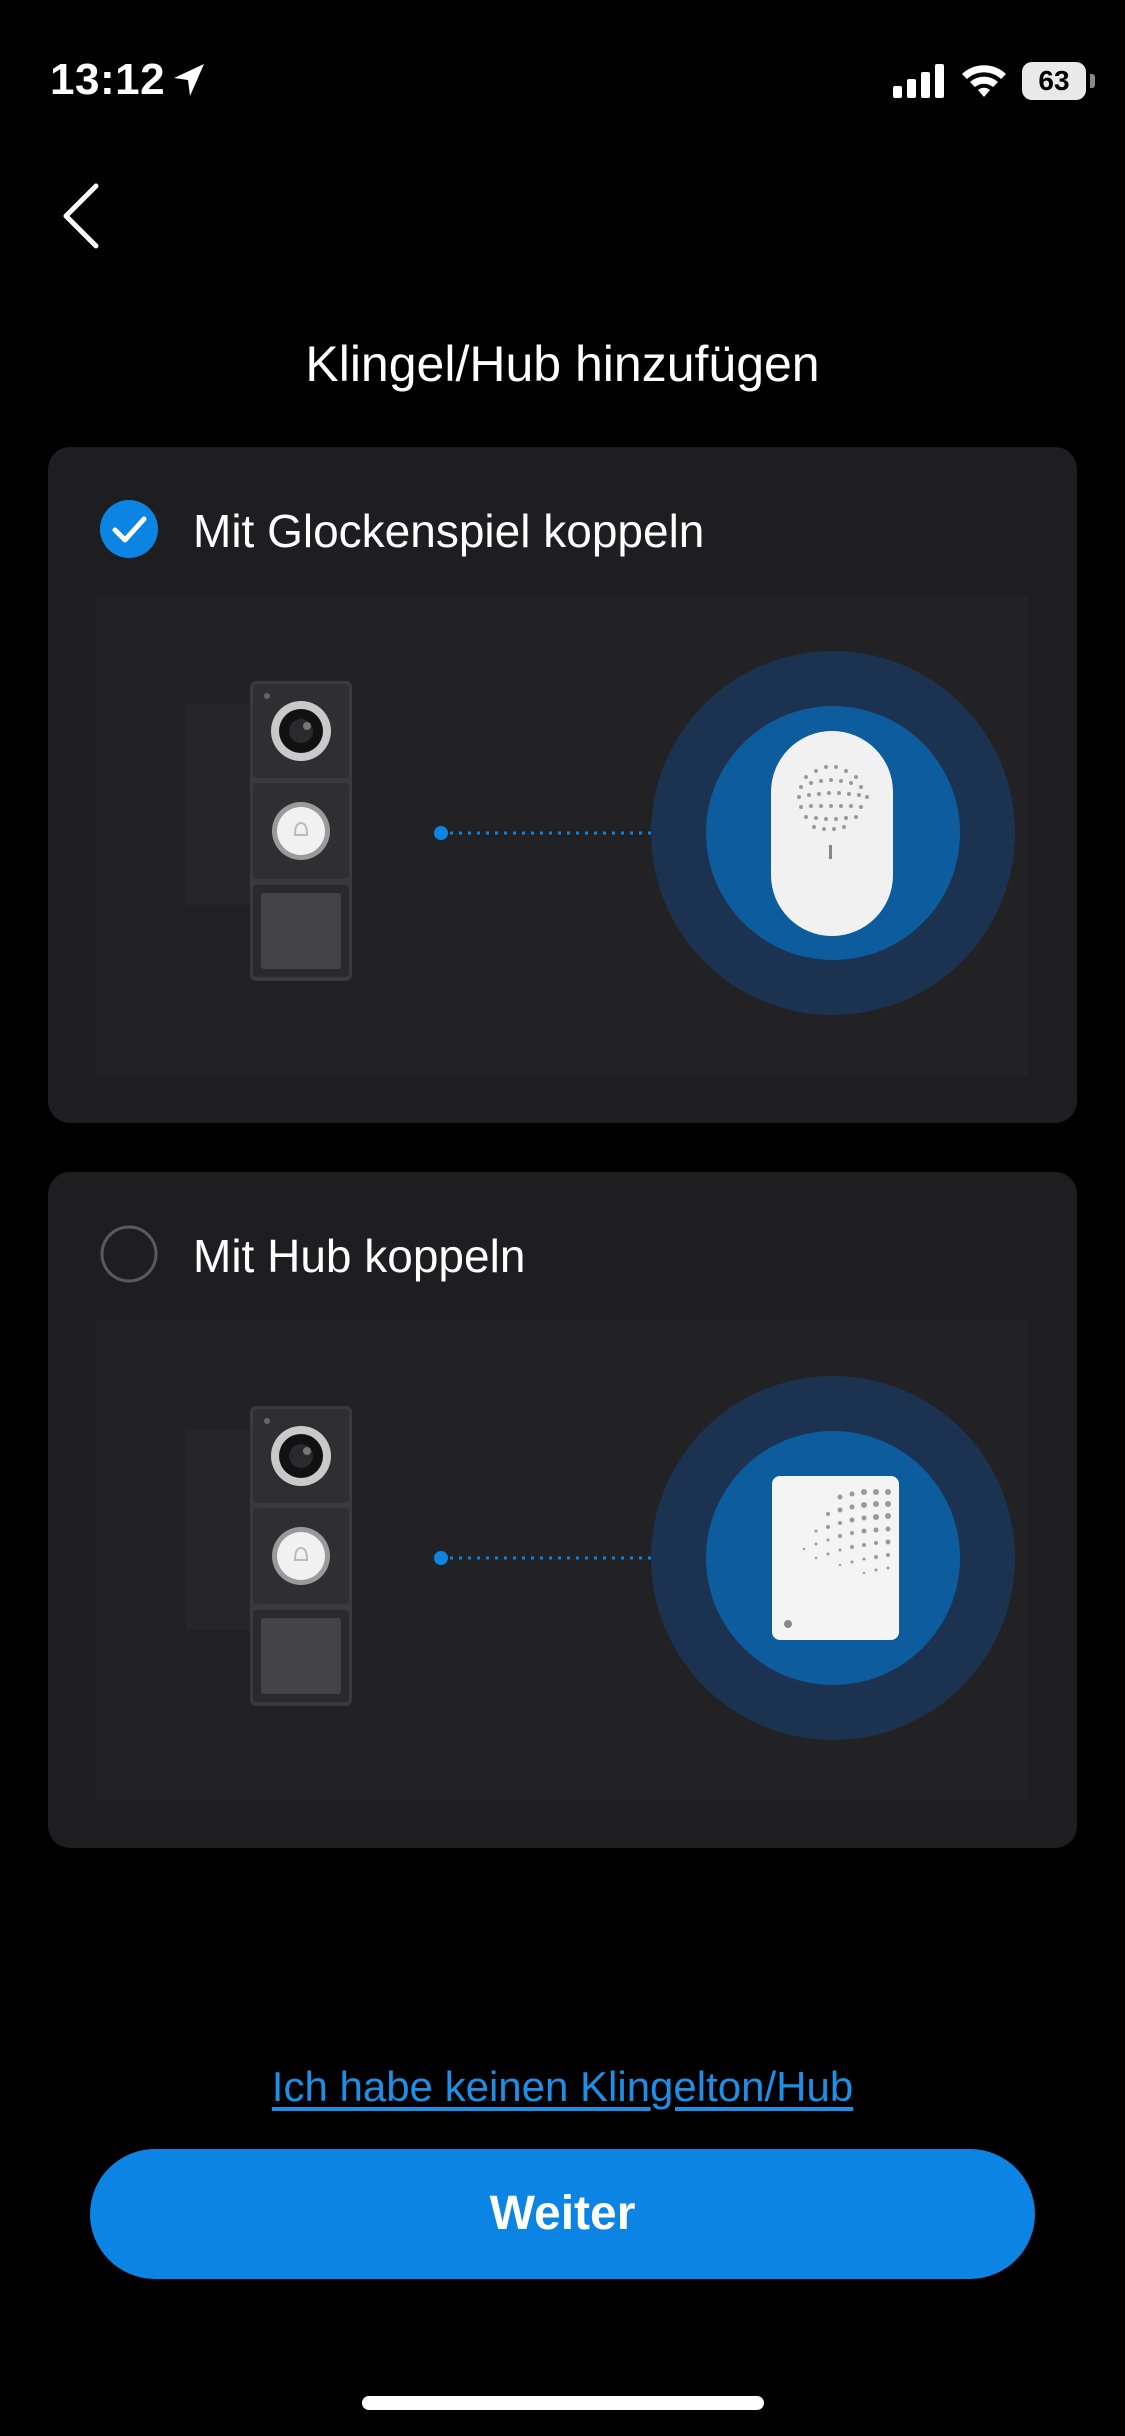 The height and width of the screenshot is (2436, 1125). I want to click on battery-tip, so click(1092, 81).